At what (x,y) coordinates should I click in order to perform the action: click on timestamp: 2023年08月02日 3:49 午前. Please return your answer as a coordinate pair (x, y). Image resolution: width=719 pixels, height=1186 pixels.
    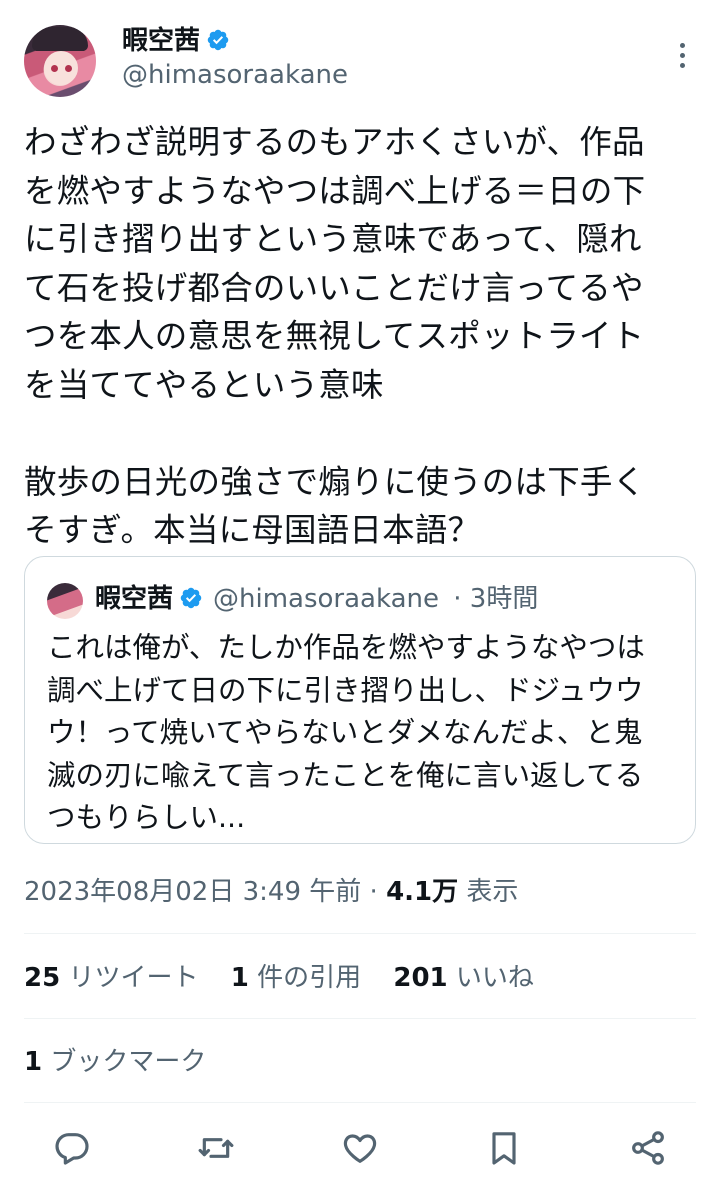
    Looking at the image, I should click on (192, 892).